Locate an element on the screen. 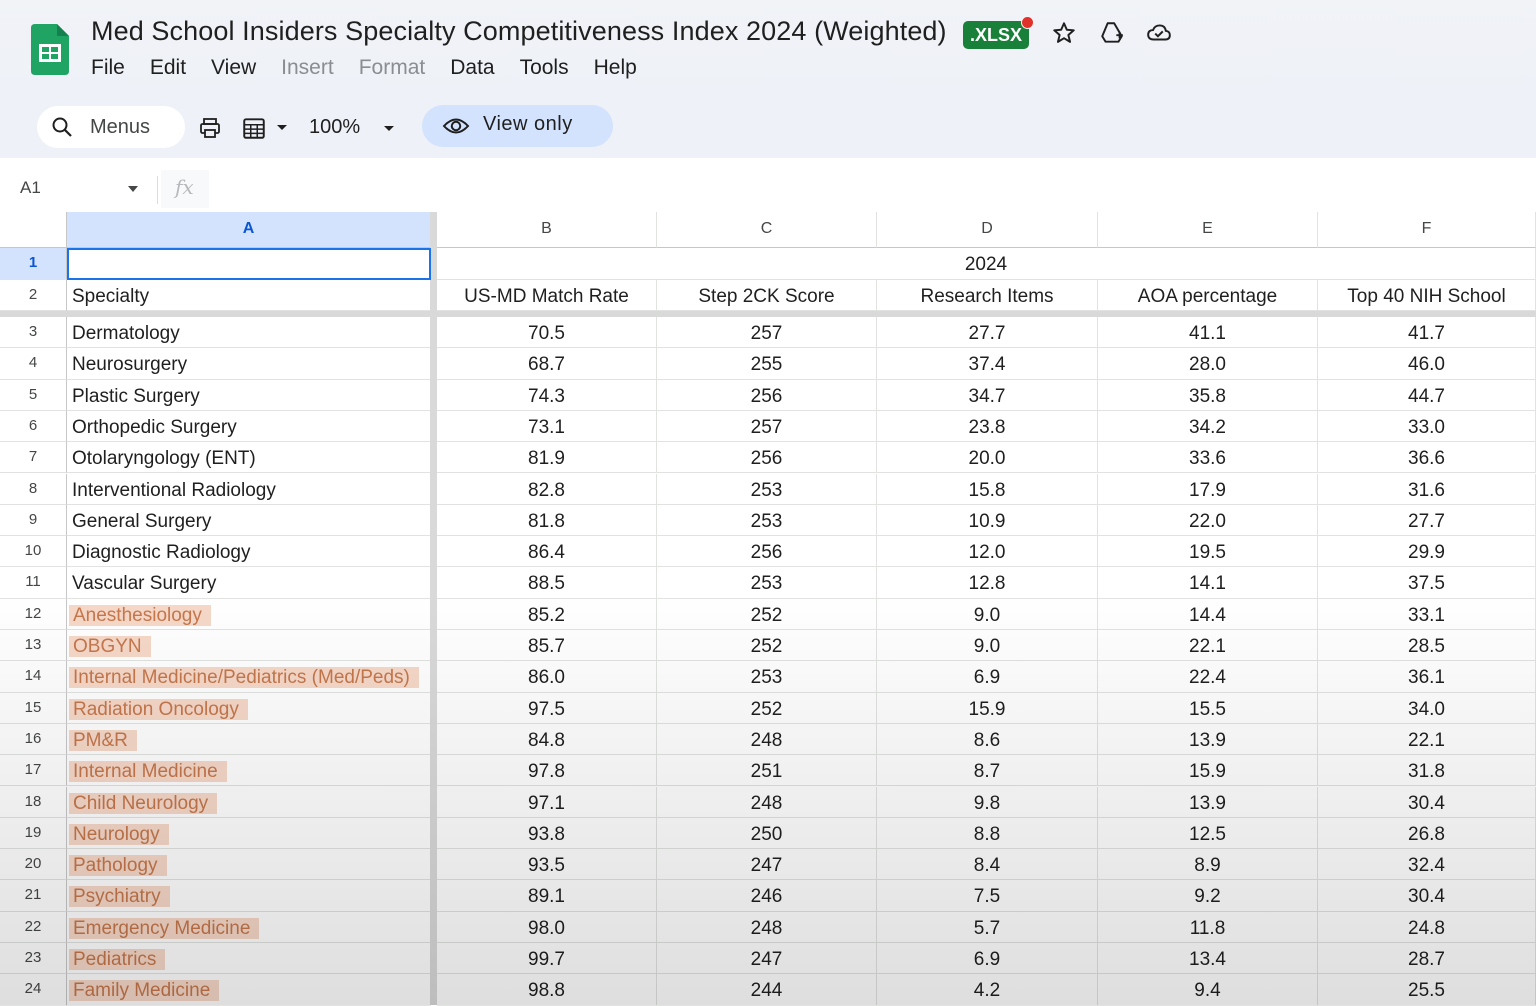  row-header-3: 3 is located at coordinates (33, 333).